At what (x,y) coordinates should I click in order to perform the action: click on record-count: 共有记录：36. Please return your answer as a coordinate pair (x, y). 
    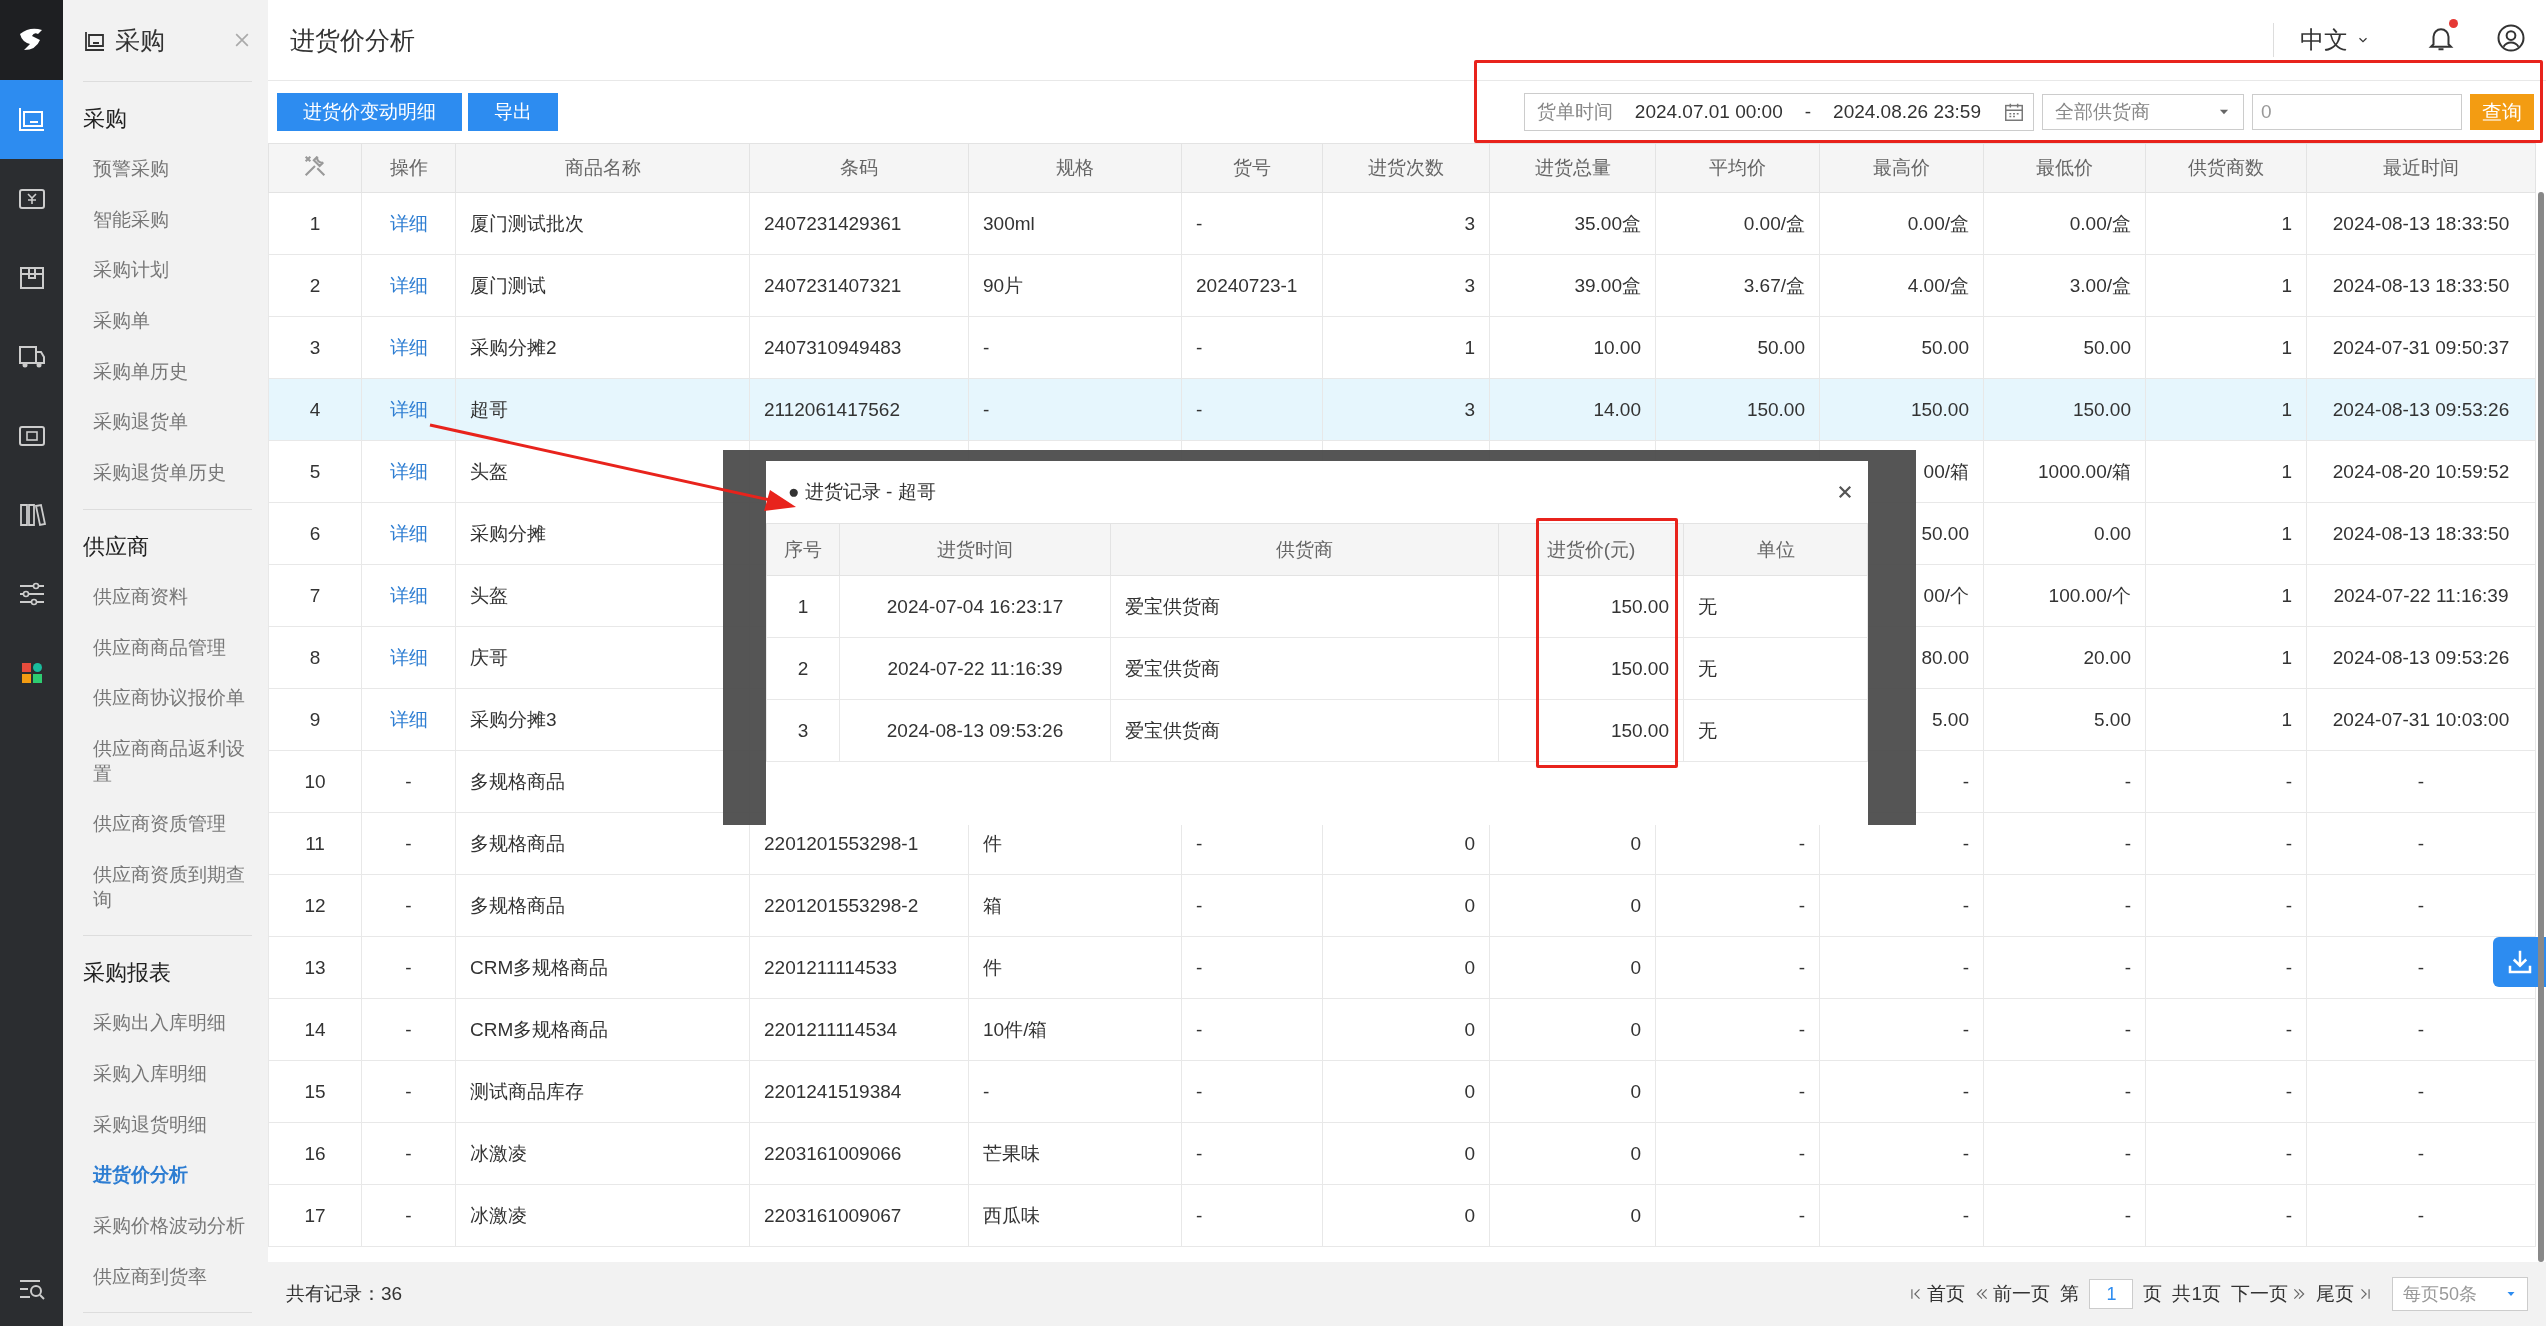
    Looking at the image, I should click on (344, 1294).